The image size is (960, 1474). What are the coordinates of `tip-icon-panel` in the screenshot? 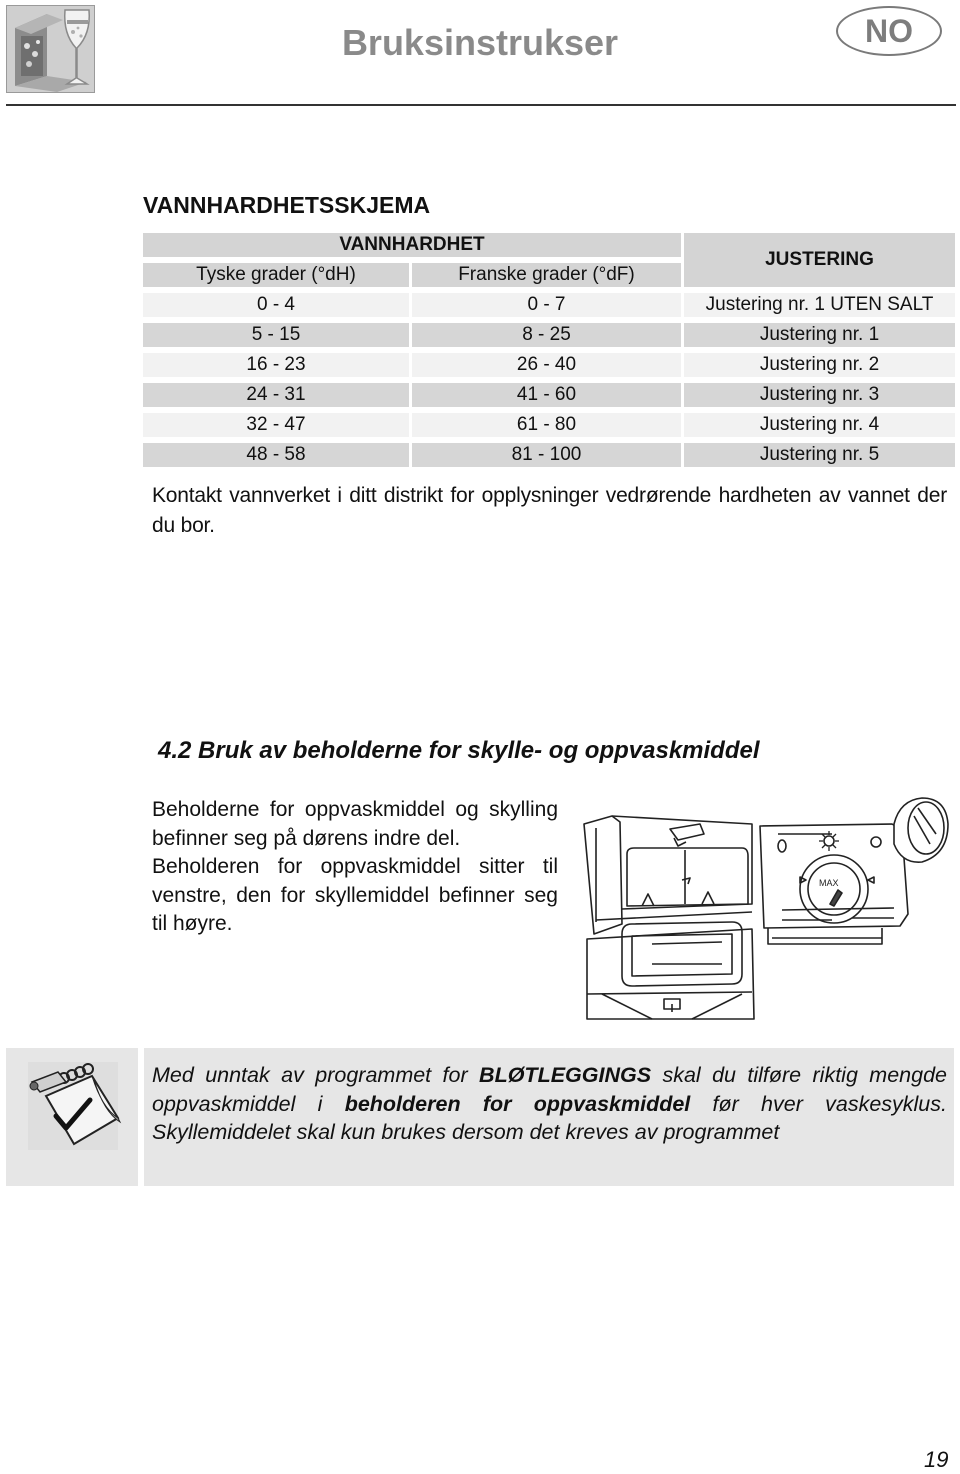 It's located at (72, 1117).